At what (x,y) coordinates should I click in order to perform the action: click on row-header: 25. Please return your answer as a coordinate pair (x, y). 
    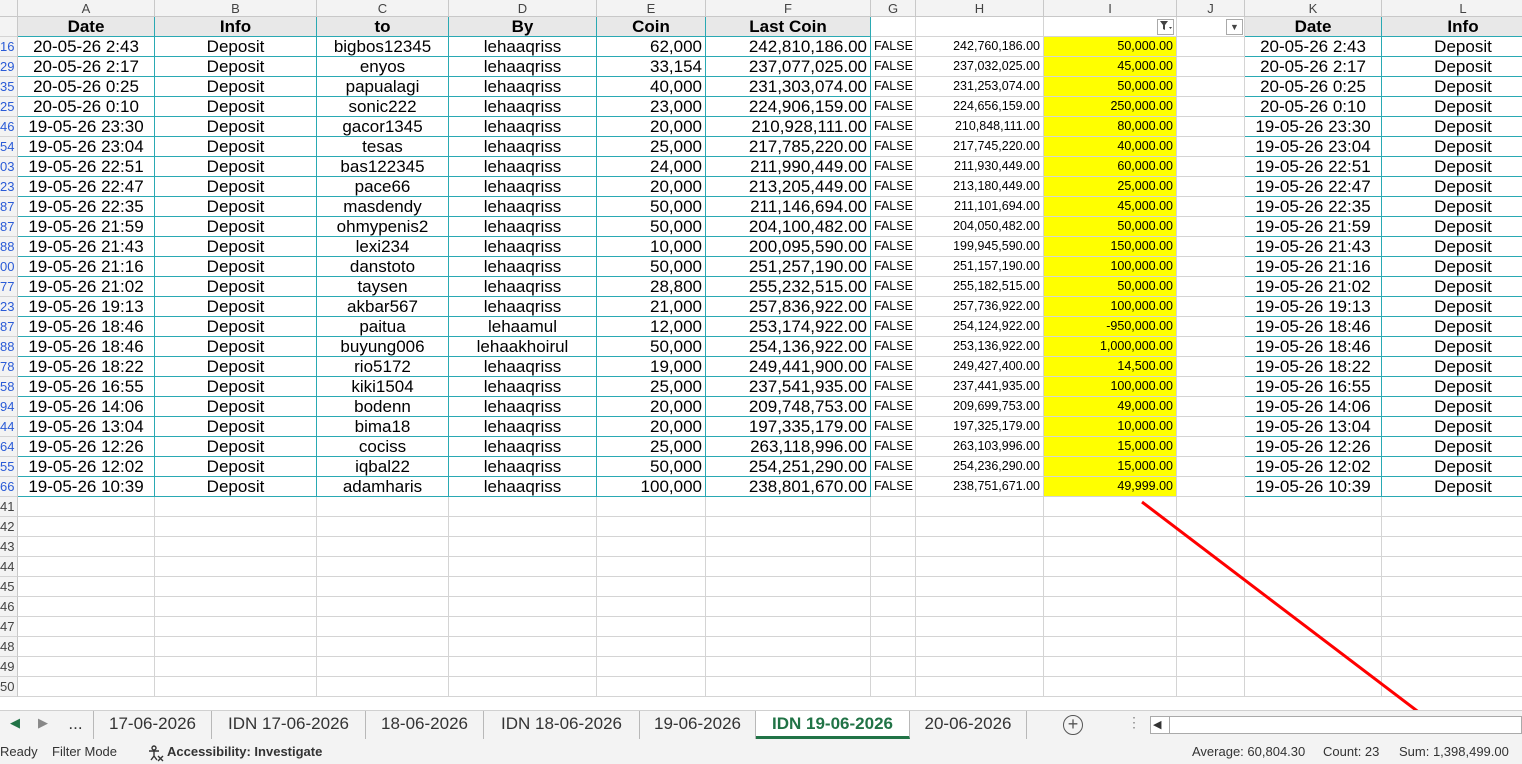
    Looking at the image, I should click on (9, 107).